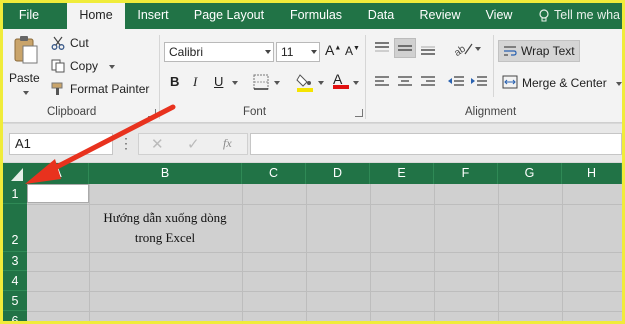 The width and height of the screenshot is (625, 324). What do you see at coordinates (195, 82) in the screenshot?
I see `italic-button: I` at bounding box center [195, 82].